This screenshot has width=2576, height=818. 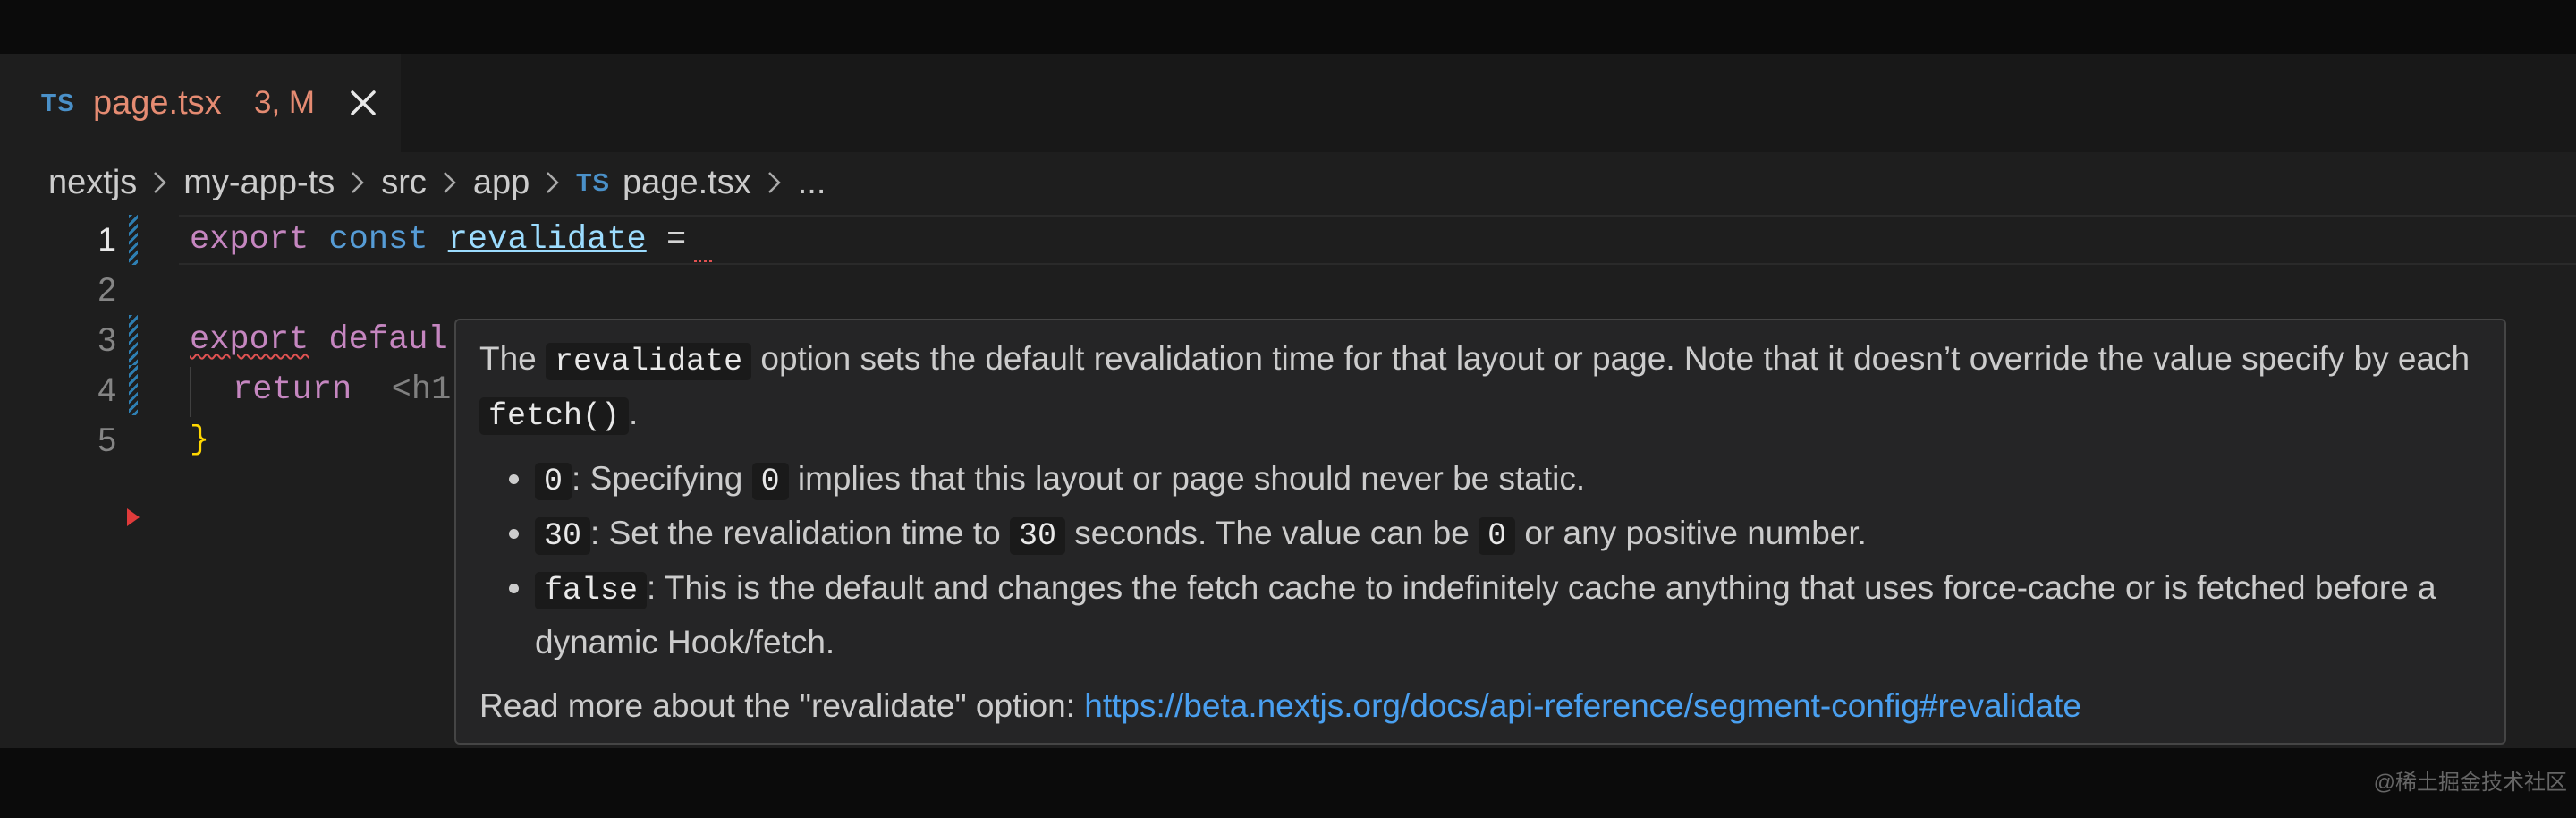 I want to click on breadcrumb-item-file: page.tsx, so click(x=687, y=183).